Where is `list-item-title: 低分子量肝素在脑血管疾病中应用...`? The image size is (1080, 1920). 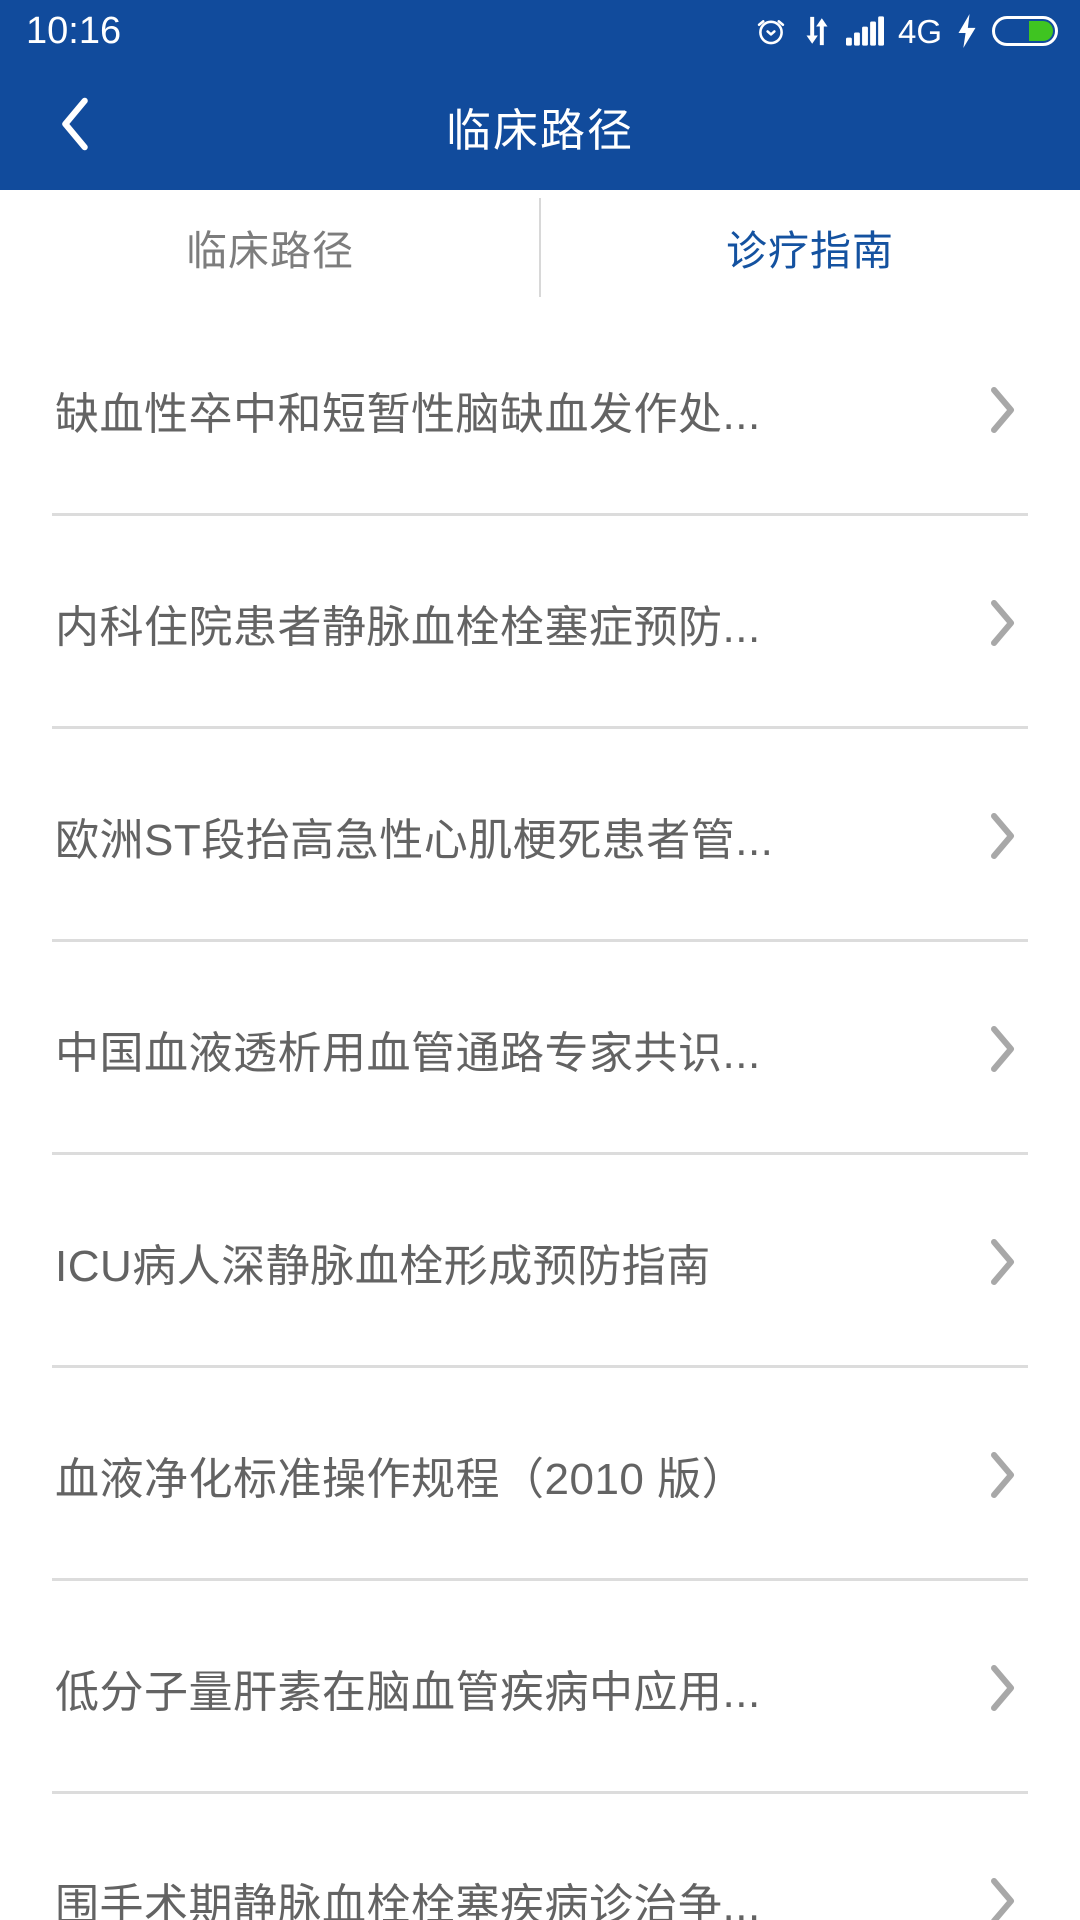 list-item-title: 低分子量肝素在脑血管疾病中应用... is located at coordinates (408, 1692).